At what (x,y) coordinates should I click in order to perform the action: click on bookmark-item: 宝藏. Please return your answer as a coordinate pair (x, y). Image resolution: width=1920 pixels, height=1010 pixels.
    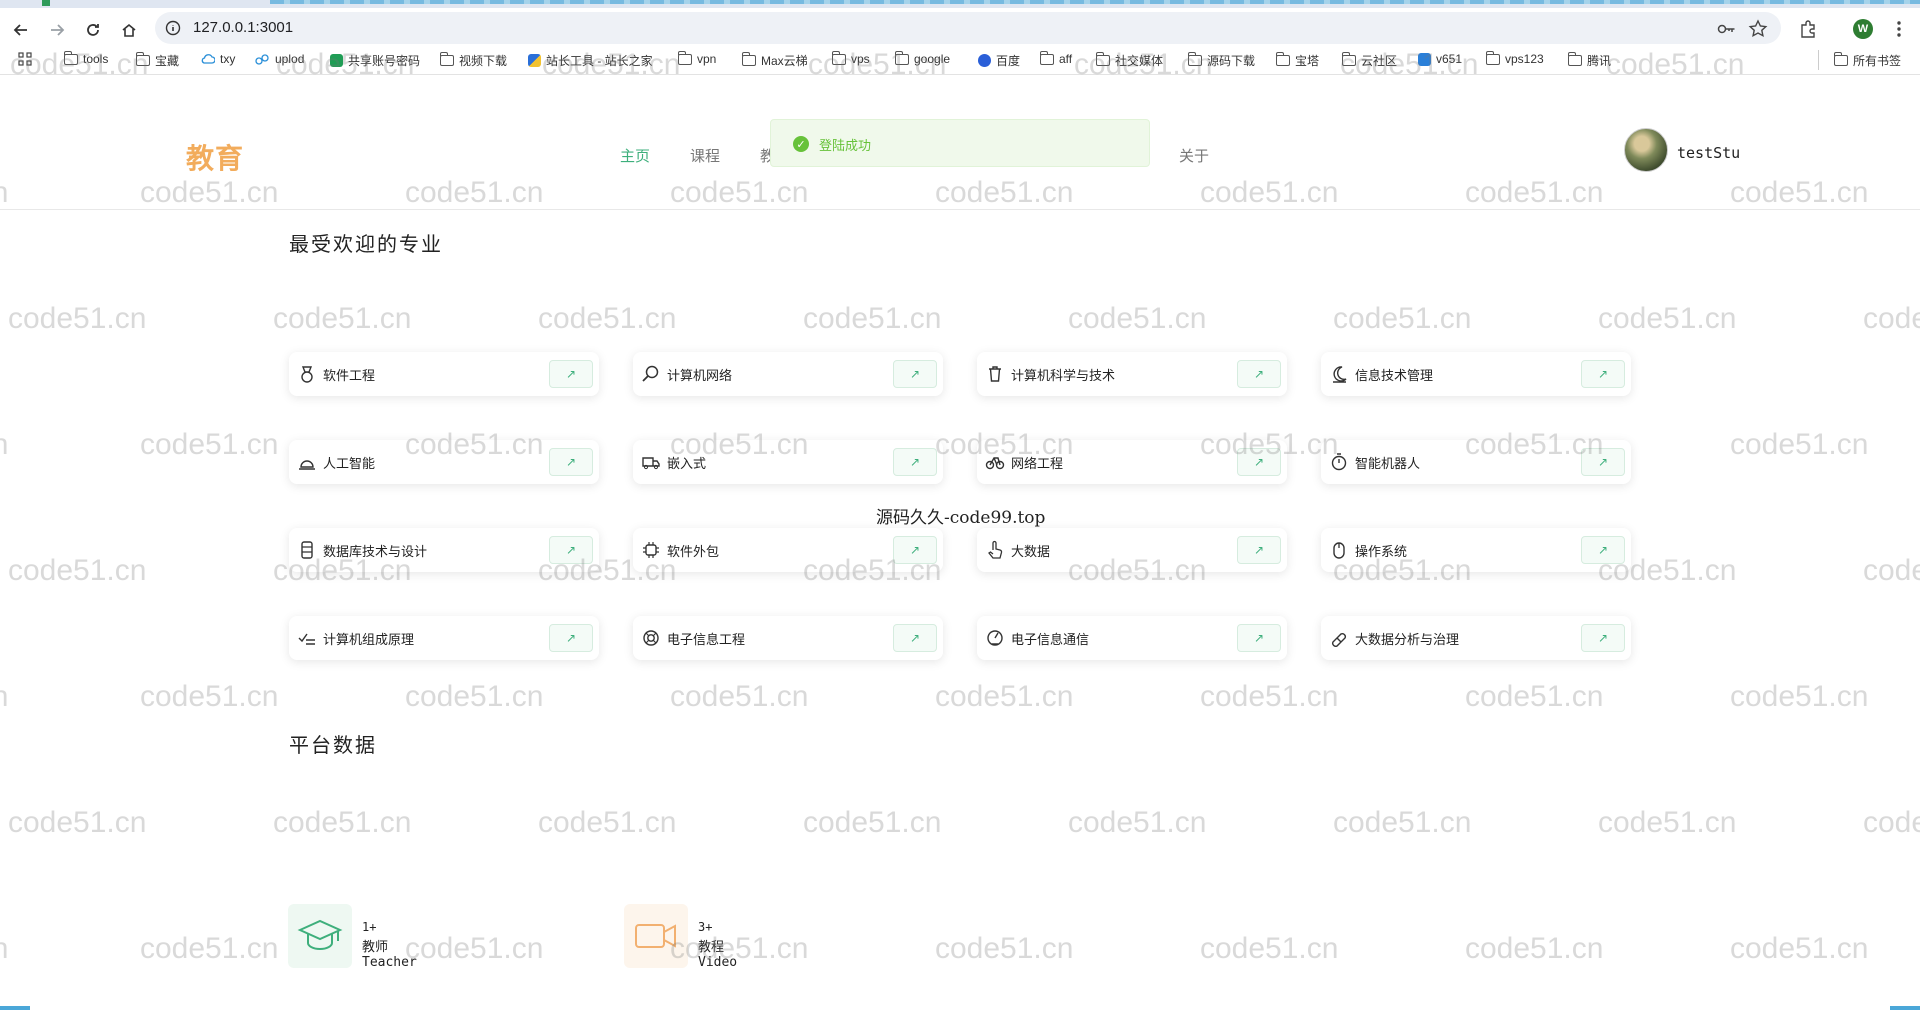
    Looking at the image, I should click on (157, 60).